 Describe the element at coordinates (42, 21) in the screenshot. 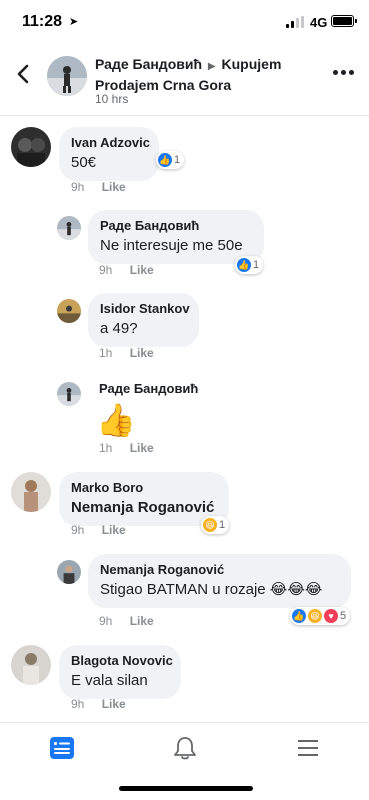

I see `status-time: 11:28` at that location.